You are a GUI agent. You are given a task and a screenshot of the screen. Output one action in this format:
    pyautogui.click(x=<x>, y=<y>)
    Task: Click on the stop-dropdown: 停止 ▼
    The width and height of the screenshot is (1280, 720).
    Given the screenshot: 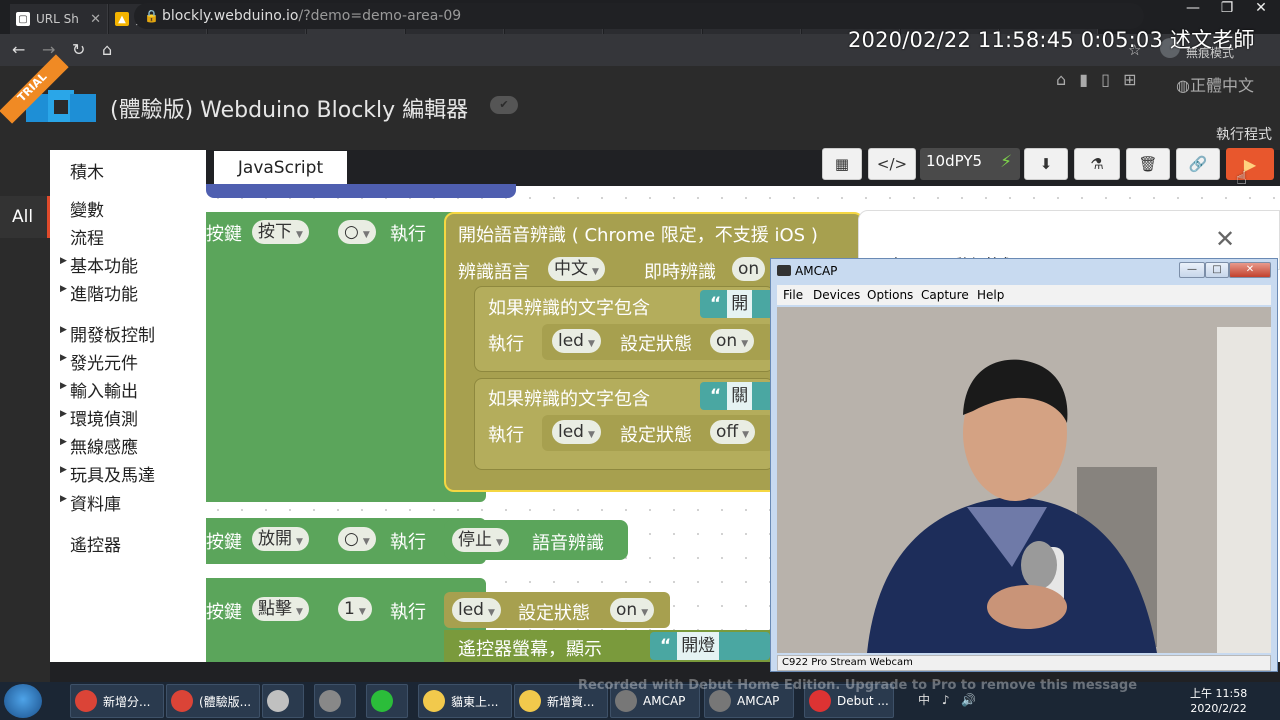 What is the action you would take?
    pyautogui.click(x=480, y=540)
    